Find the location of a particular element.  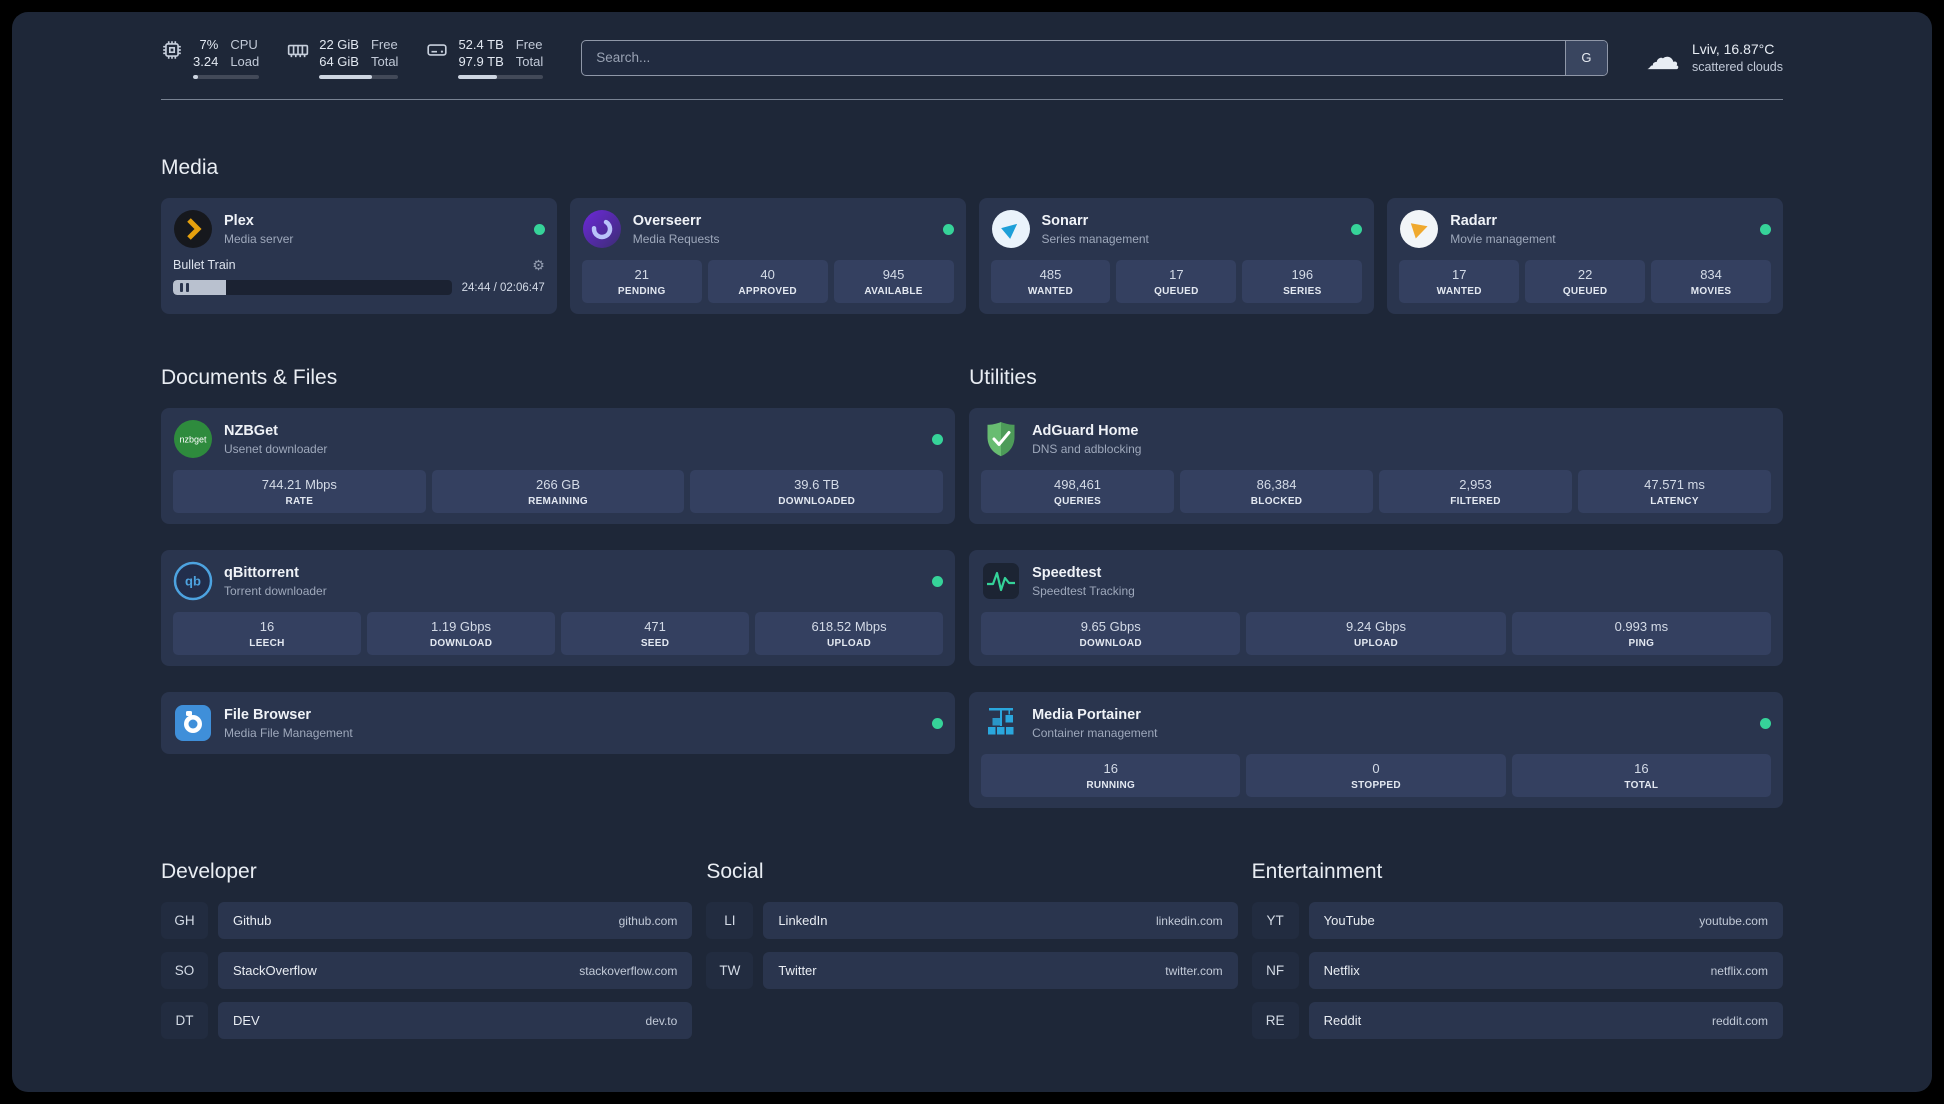

bookmark-link: Netflix netflix.com is located at coordinates (1545, 970).